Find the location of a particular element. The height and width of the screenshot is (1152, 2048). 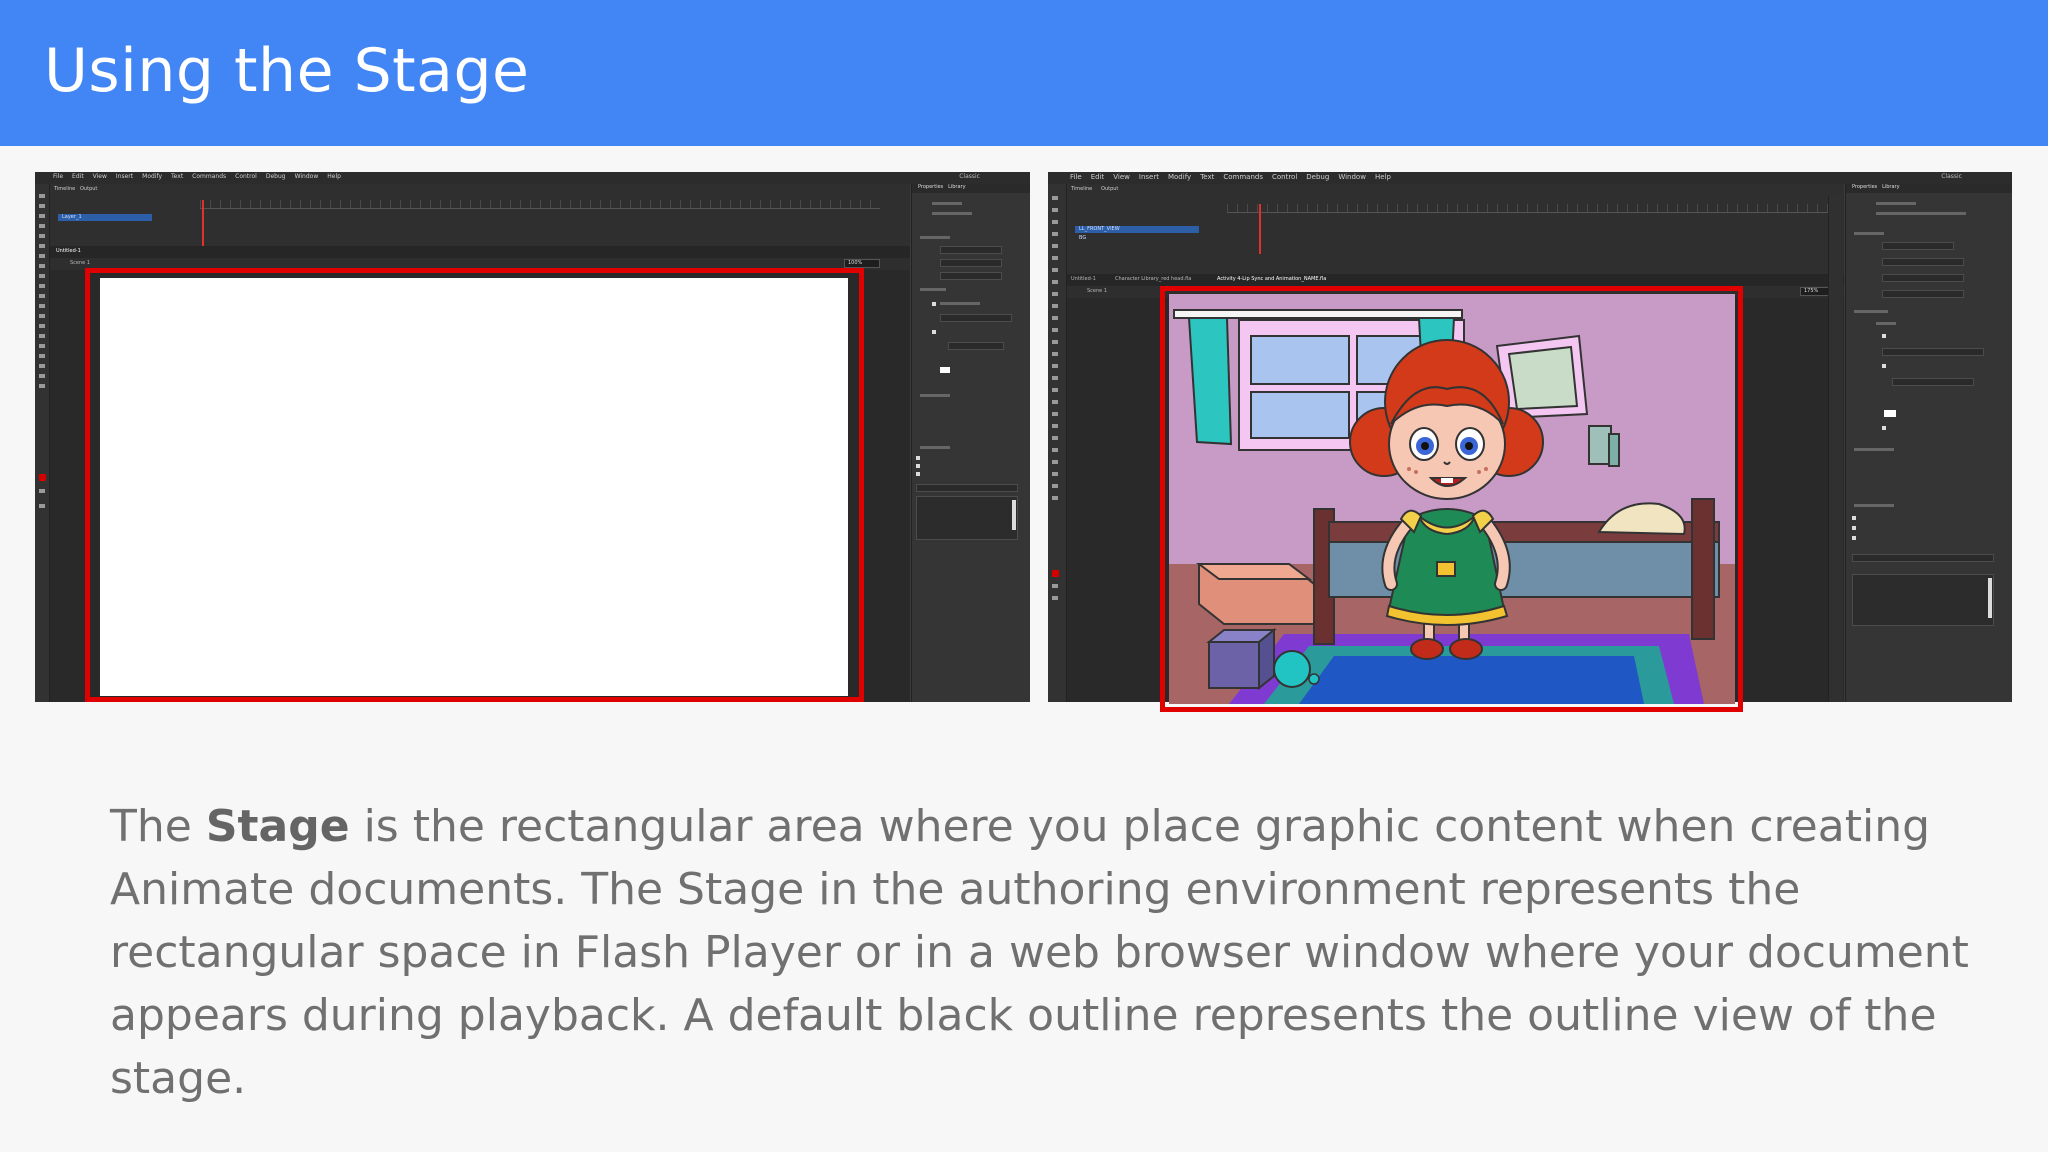

layer-row: LL_FRONT_VIEW is located at coordinates (1137, 229).